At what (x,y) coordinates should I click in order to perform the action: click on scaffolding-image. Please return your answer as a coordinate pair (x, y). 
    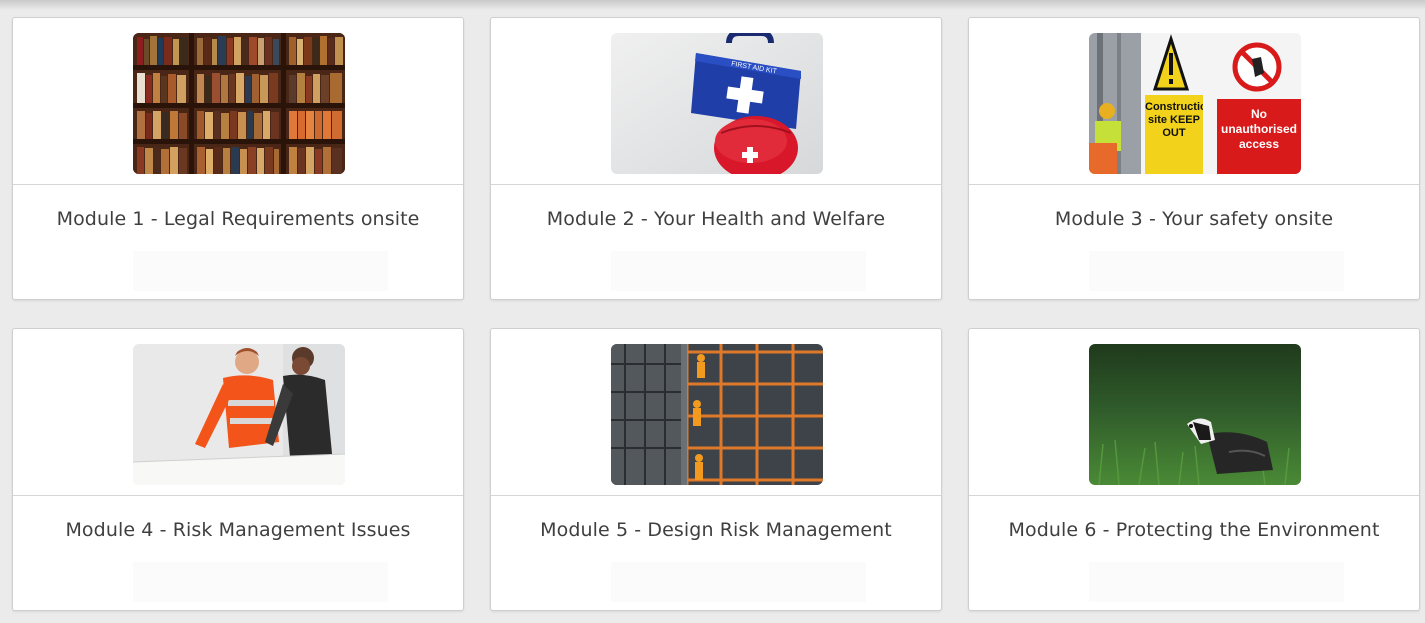
    Looking at the image, I should click on (717, 414).